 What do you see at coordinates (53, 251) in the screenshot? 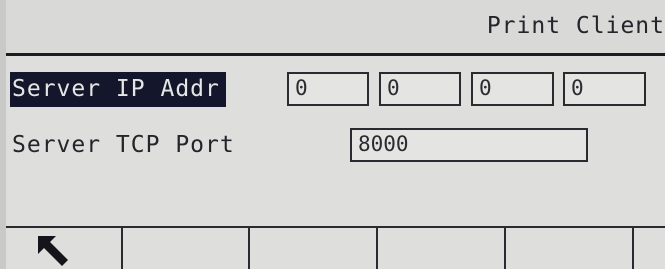
I see `exit-arrow-icon` at bounding box center [53, 251].